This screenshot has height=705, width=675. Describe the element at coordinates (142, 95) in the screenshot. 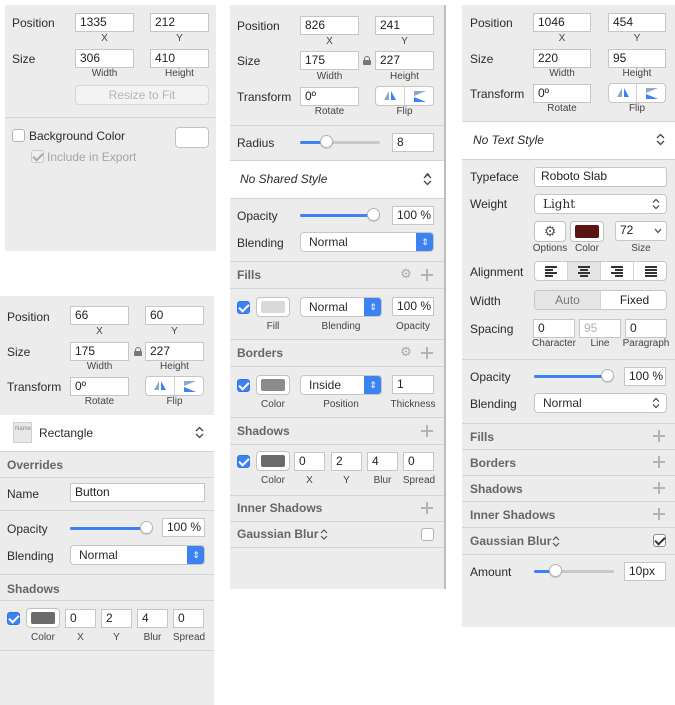

I see `resize-to-fit-button: Resize to Fit` at that location.